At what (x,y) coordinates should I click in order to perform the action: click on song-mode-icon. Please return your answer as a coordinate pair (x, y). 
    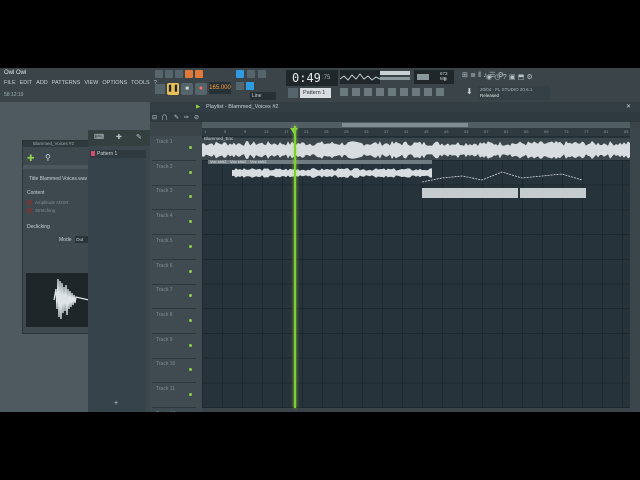
    Looking at the image, I should click on (159, 74).